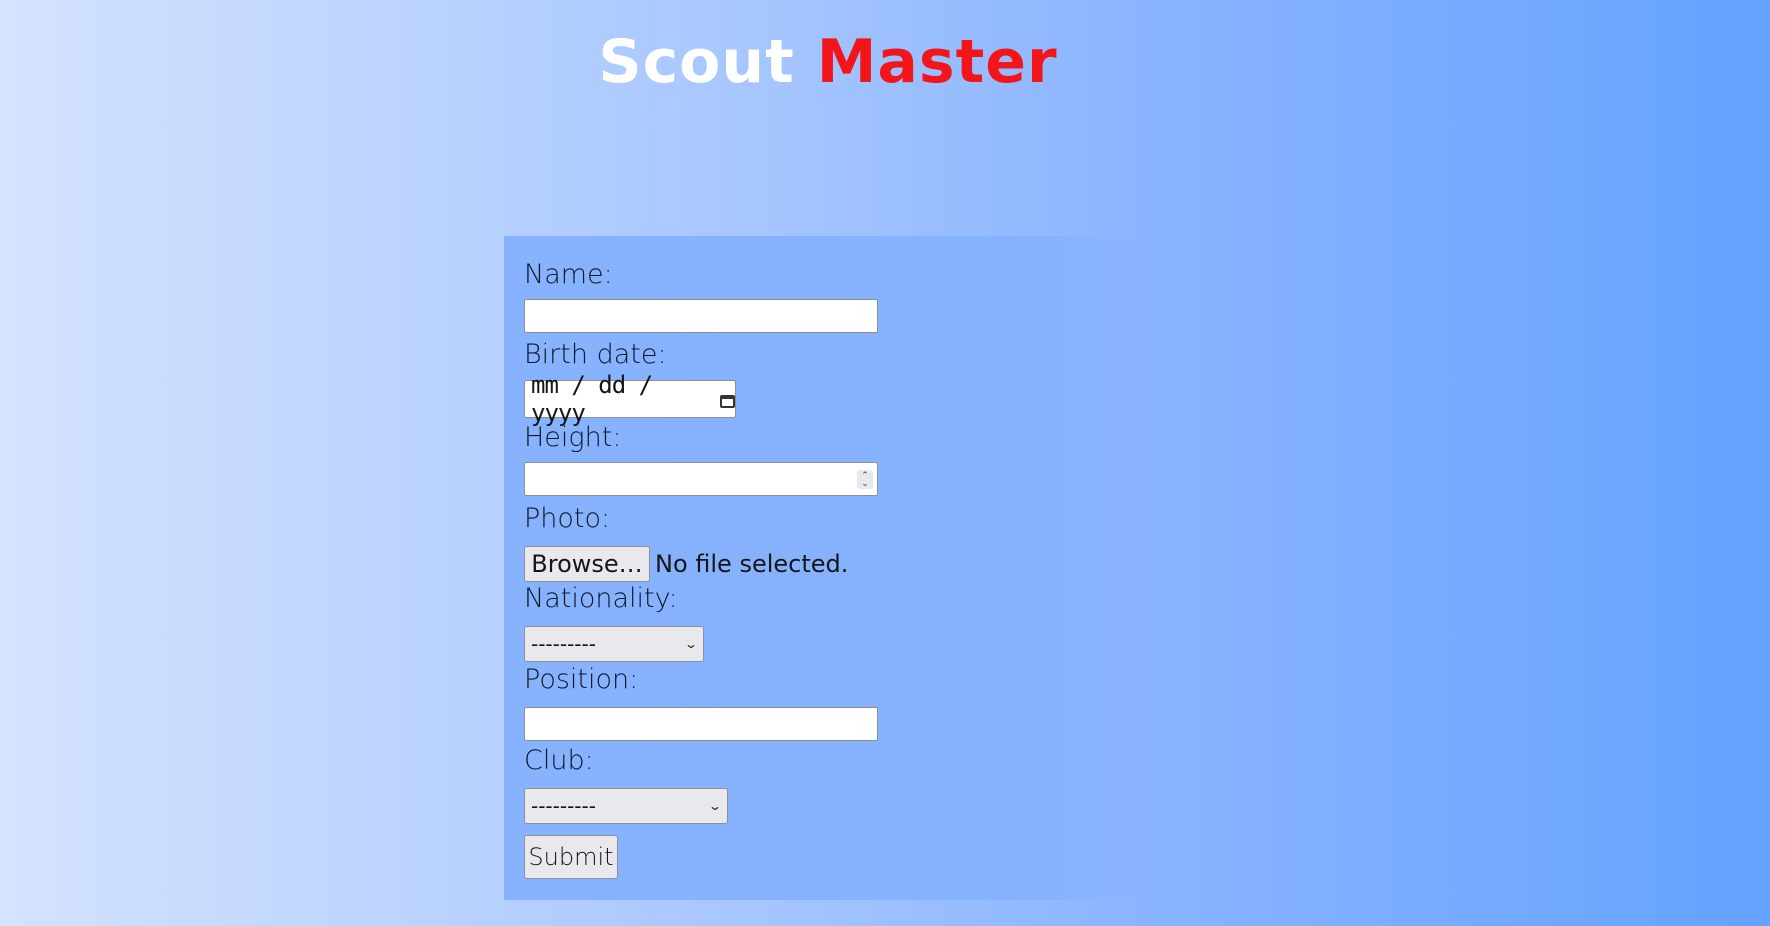 This screenshot has height=926, width=1770. Describe the element at coordinates (581, 679) in the screenshot. I see `position-label: Position:` at that location.